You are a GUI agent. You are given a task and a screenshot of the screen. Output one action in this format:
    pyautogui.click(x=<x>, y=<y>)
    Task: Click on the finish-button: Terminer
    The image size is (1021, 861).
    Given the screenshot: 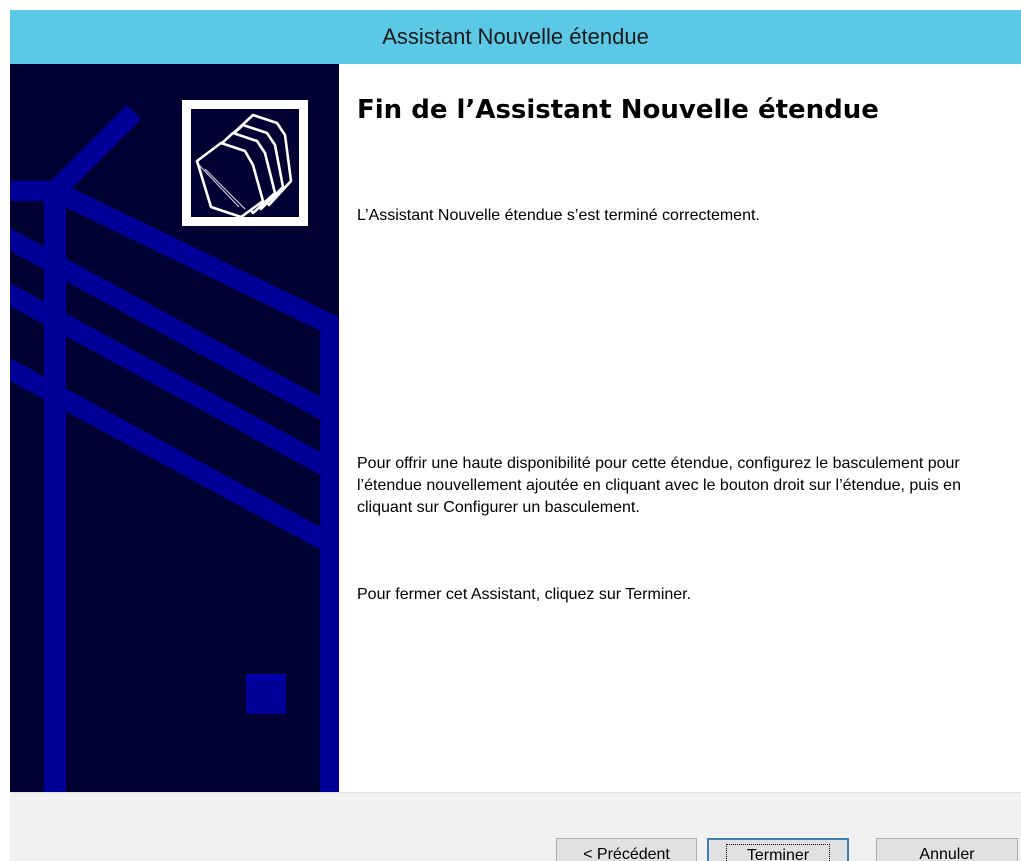 What is the action you would take?
    pyautogui.click(x=778, y=849)
    